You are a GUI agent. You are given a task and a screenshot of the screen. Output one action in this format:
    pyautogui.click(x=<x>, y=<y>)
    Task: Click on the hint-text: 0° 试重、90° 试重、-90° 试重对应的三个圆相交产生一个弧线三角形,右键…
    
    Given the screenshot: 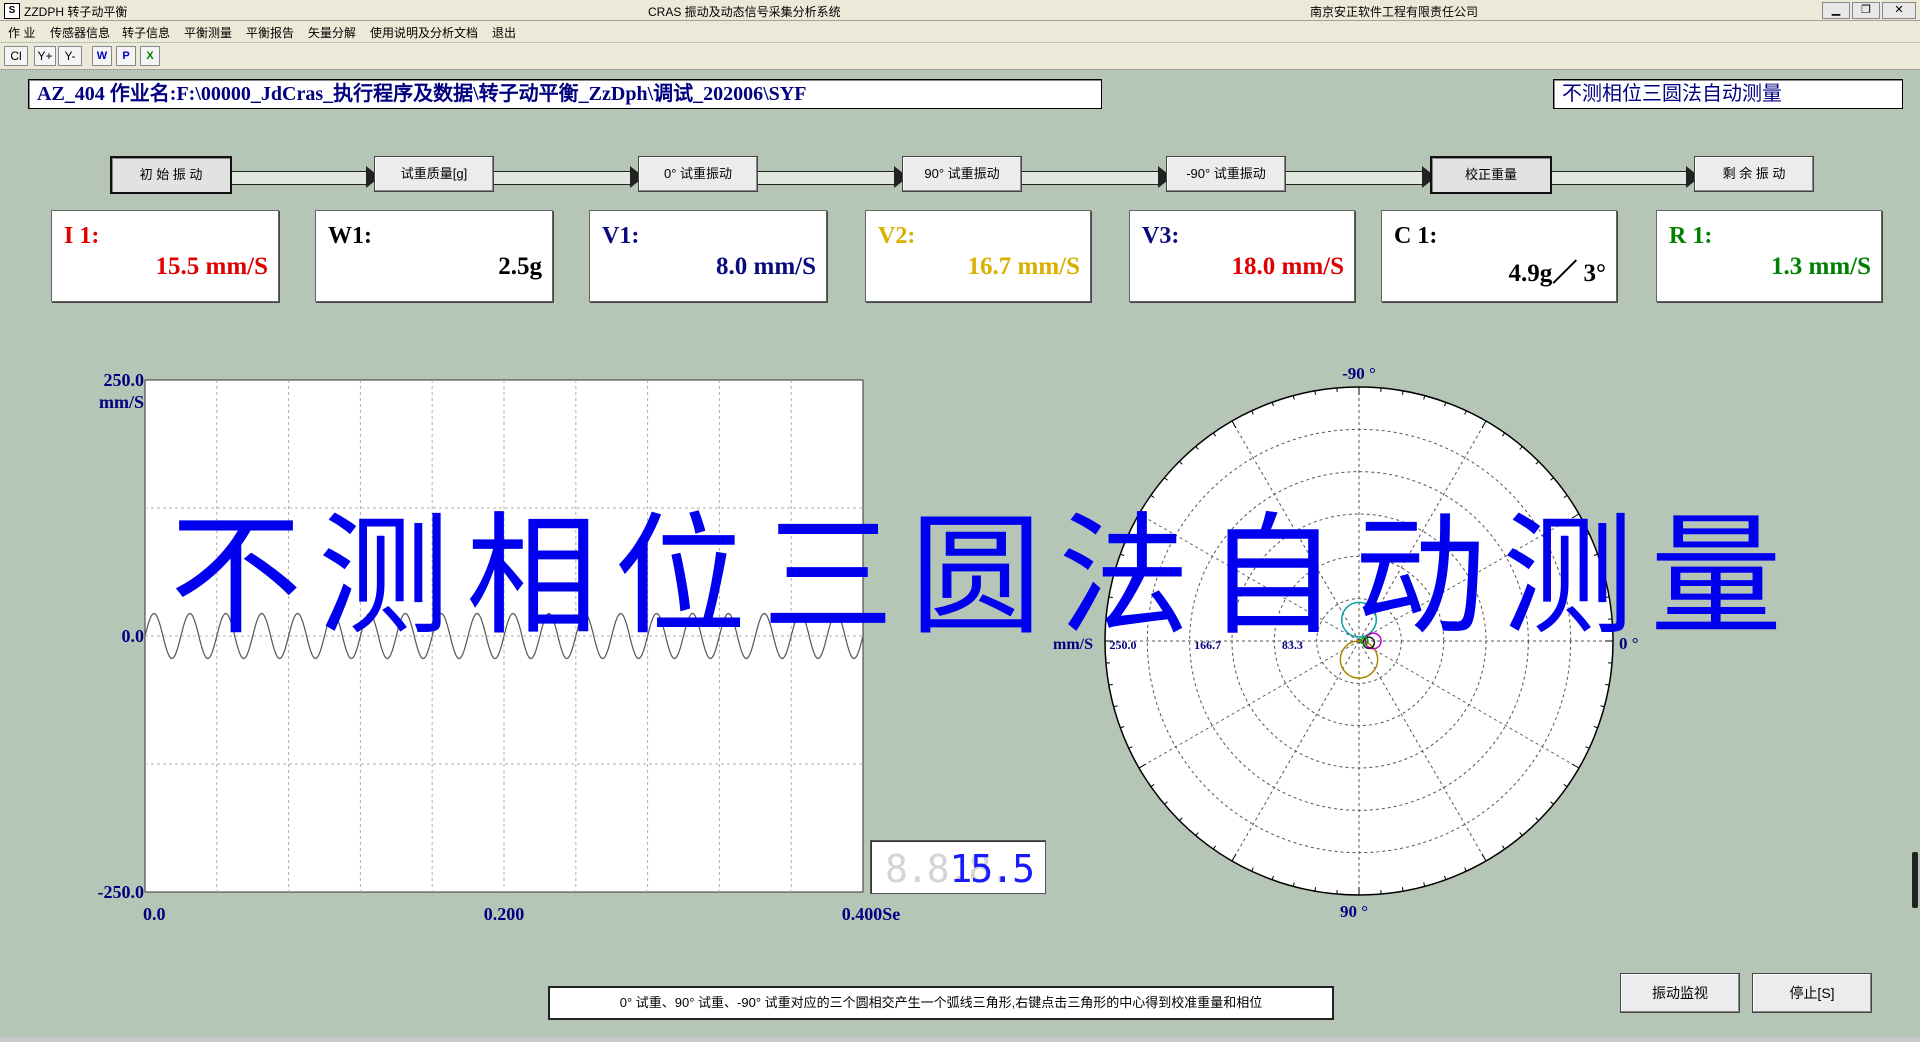 What is the action you would take?
    pyautogui.click(x=941, y=1003)
    